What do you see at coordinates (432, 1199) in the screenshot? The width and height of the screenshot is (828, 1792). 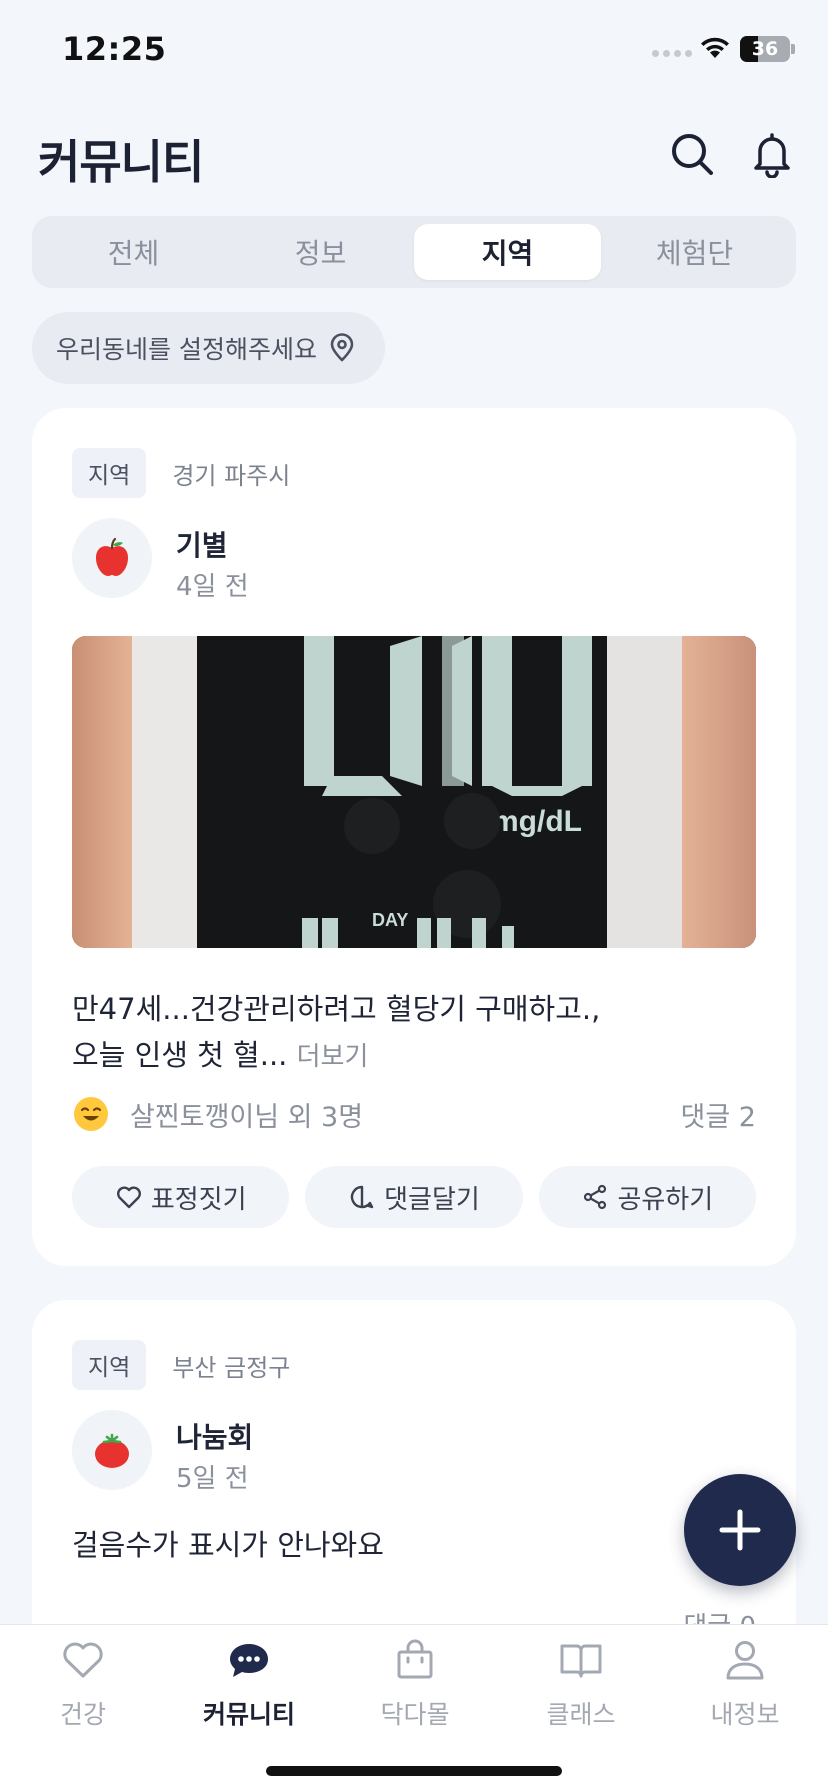 I see `comment-label: 댓글달기` at bounding box center [432, 1199].